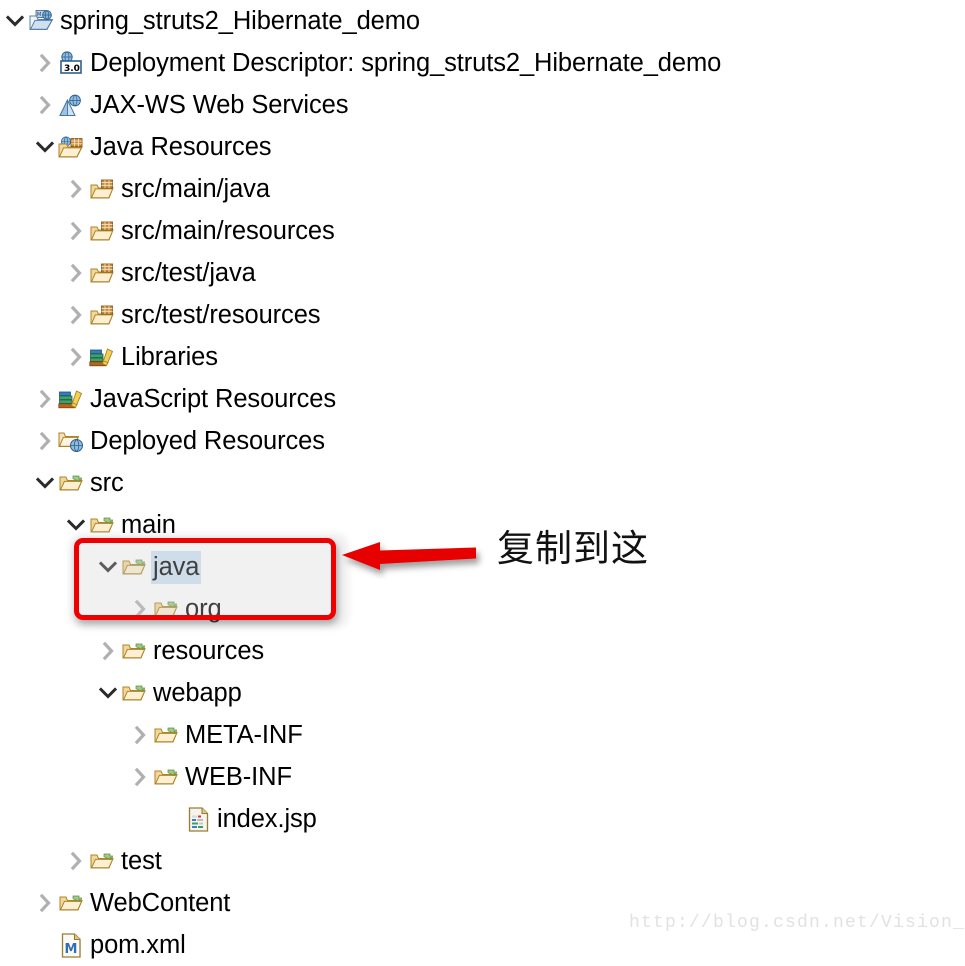  Describe the element at coordinates (148, 524) in the screenshot. I see `tree-row-label: main` at that location.